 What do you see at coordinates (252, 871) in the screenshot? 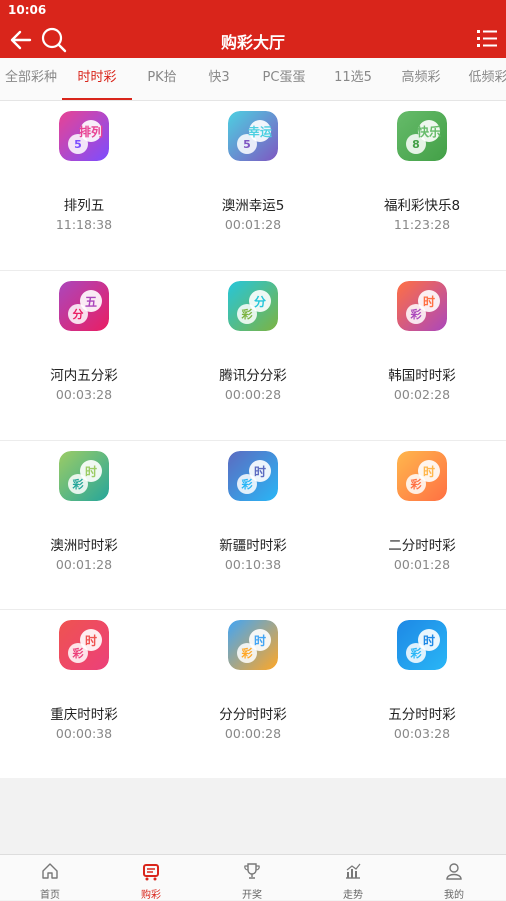
I see `trophy-icon` at bounding box center [252, 871].